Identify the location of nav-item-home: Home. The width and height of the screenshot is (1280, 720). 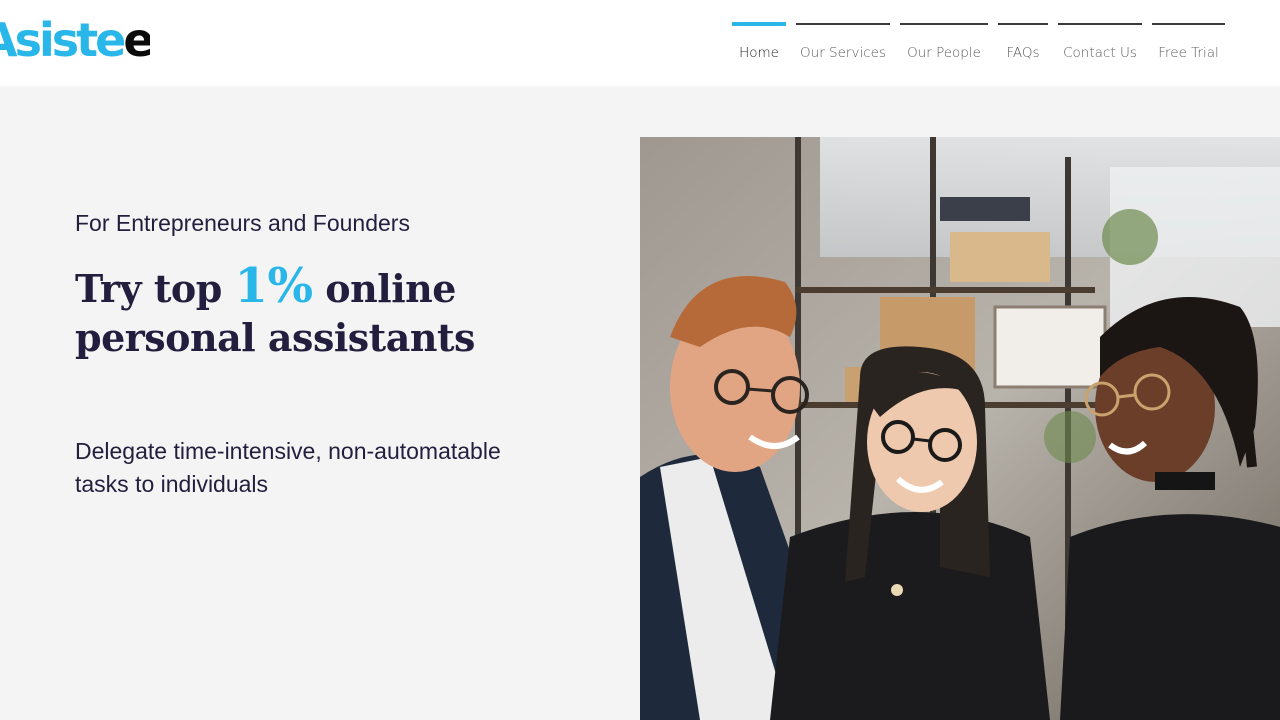
(759, 47).